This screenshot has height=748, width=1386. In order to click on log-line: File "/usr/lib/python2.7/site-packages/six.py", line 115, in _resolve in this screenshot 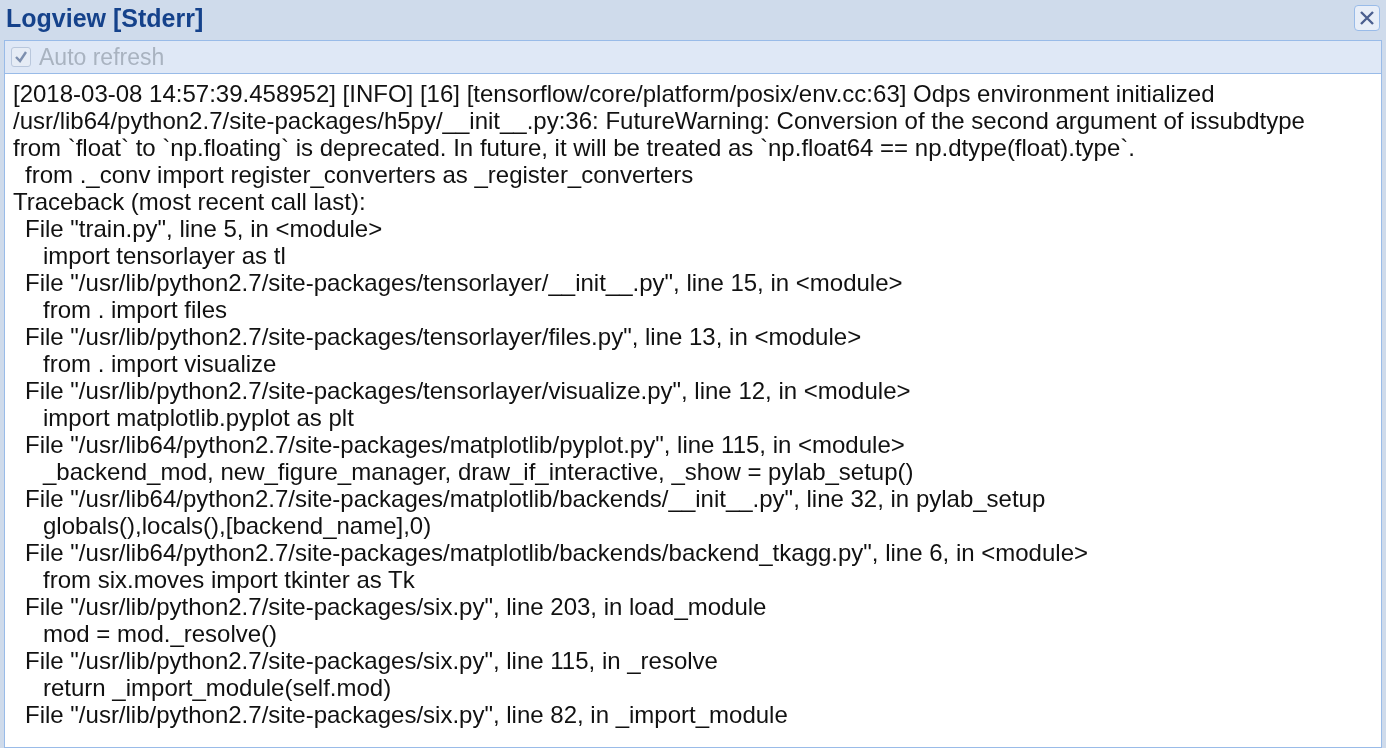, I will do `click(371, 660)`.